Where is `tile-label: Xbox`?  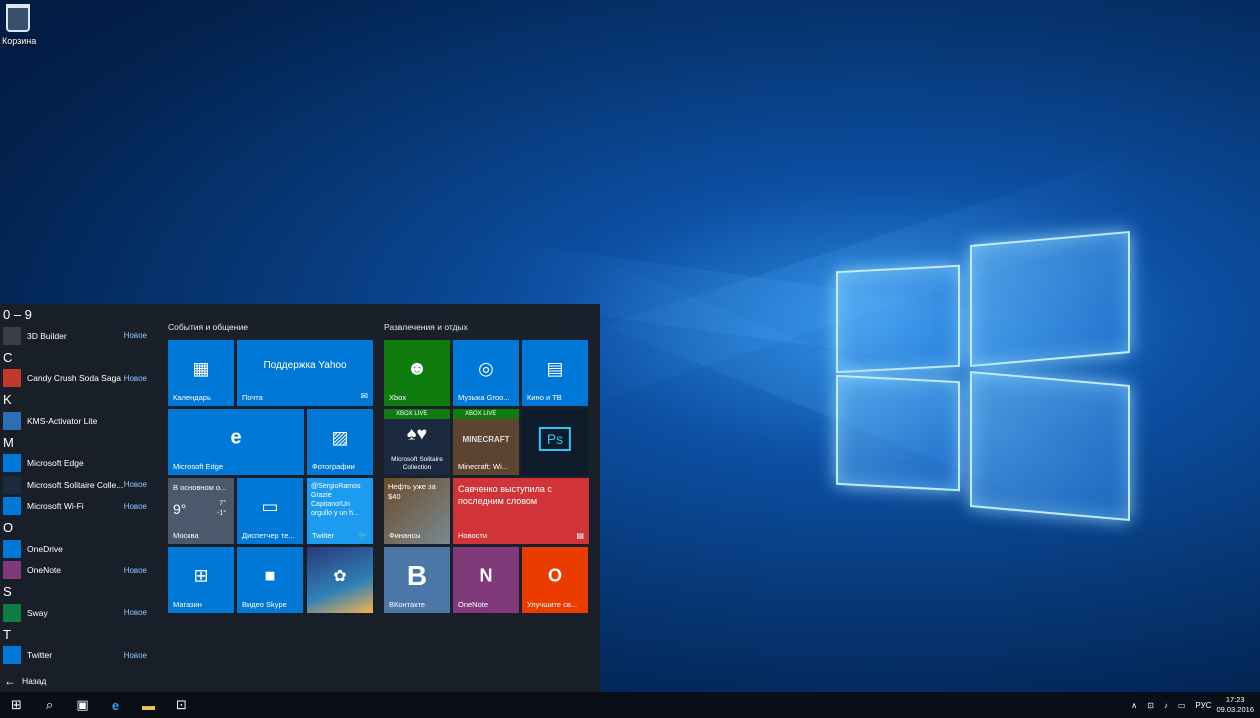
tile-label: Xbox is located at coordinates (398, 397).